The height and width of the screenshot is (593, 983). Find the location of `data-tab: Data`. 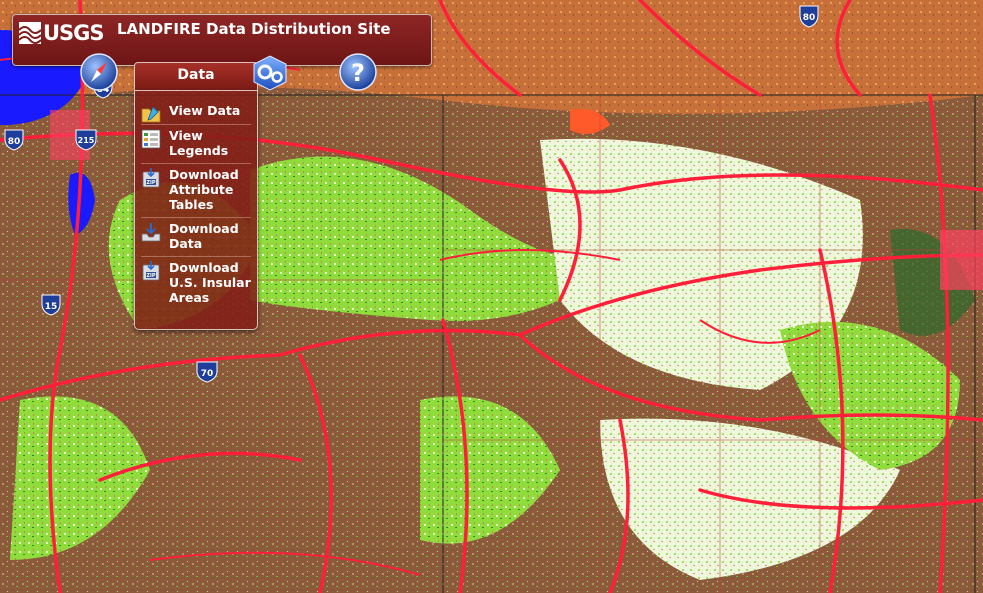

data-tab: Data is located at coordinates (196, 76).